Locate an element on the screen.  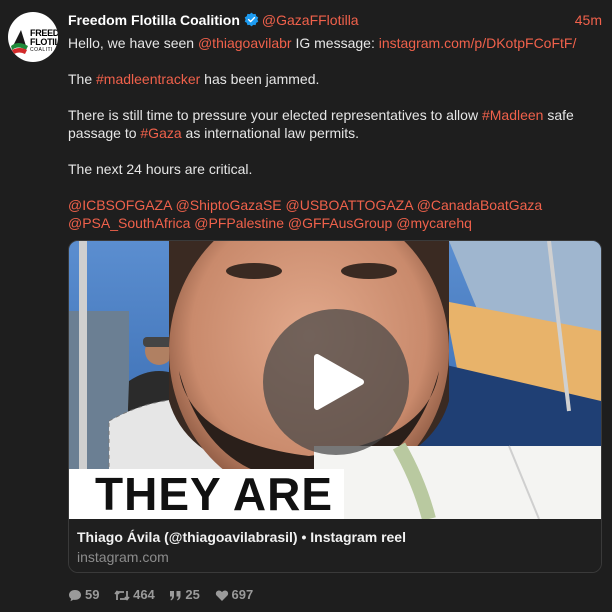
text-line: The next 24 hours are critical. is located at coordinates (160, 169).